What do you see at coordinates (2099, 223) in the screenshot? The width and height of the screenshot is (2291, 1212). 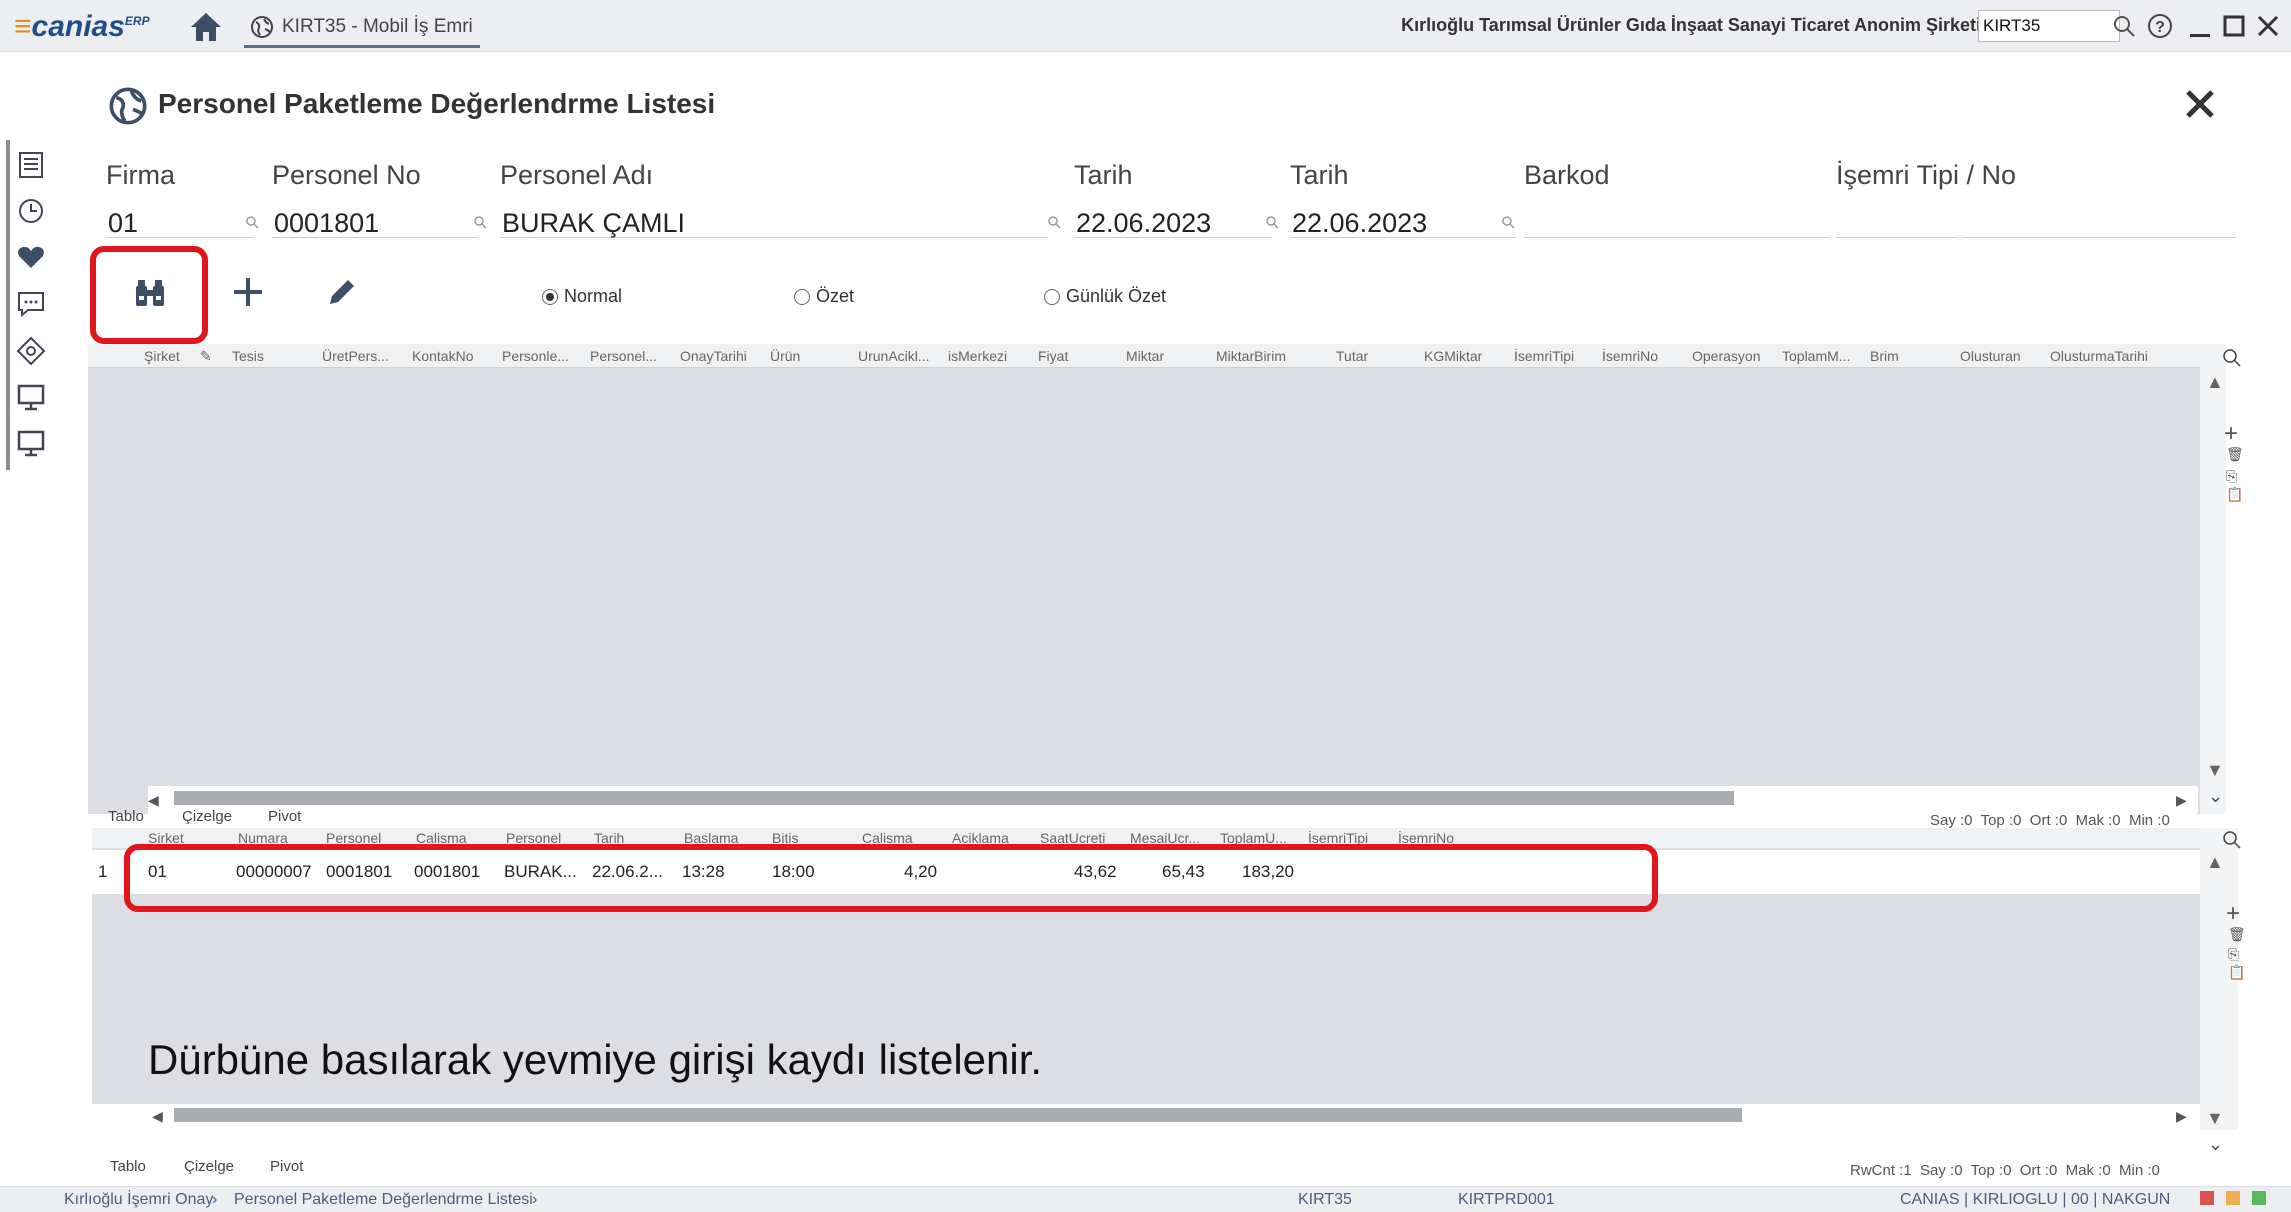 I see `isemri-no-field` at bounding box center [2099, 223].